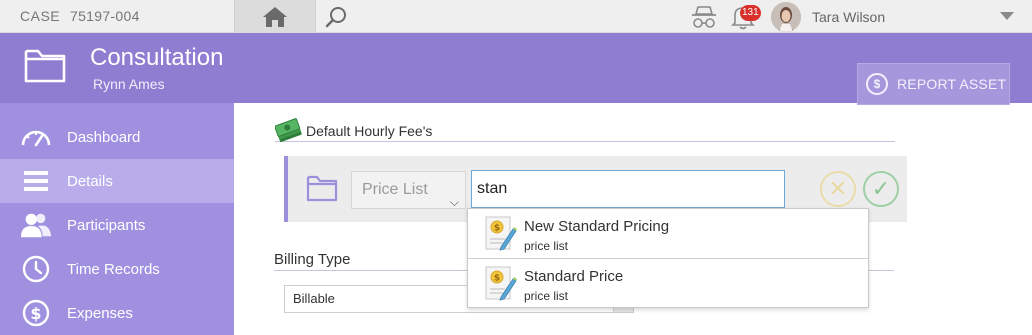  What do you see at coordinates (288, 130) in the screenshot?
I see `money-stack-icon` at bounding box center [288, 130].